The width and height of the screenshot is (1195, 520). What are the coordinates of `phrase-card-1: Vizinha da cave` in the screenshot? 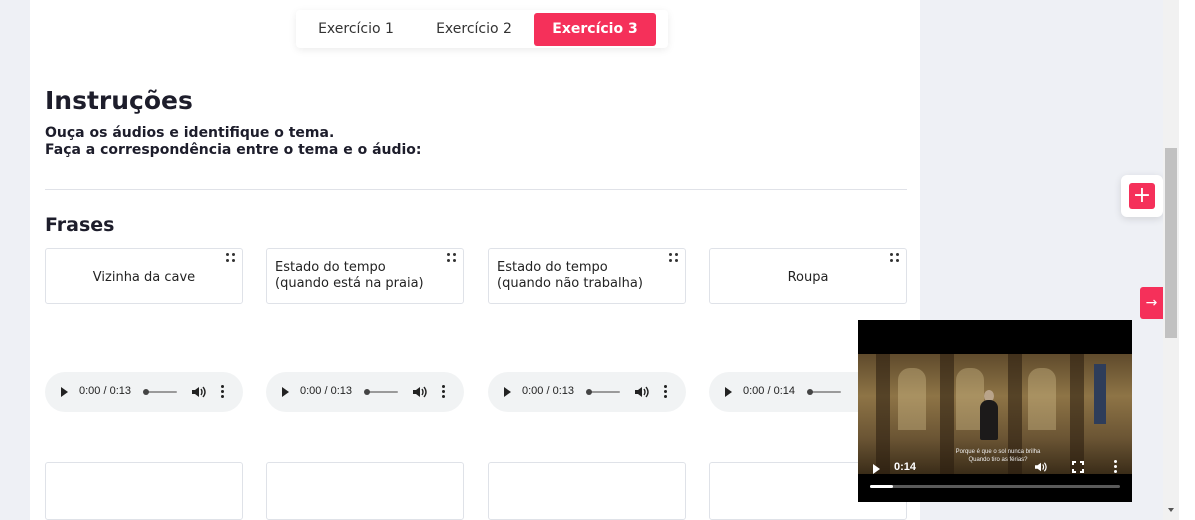 It's located at (144, 276).